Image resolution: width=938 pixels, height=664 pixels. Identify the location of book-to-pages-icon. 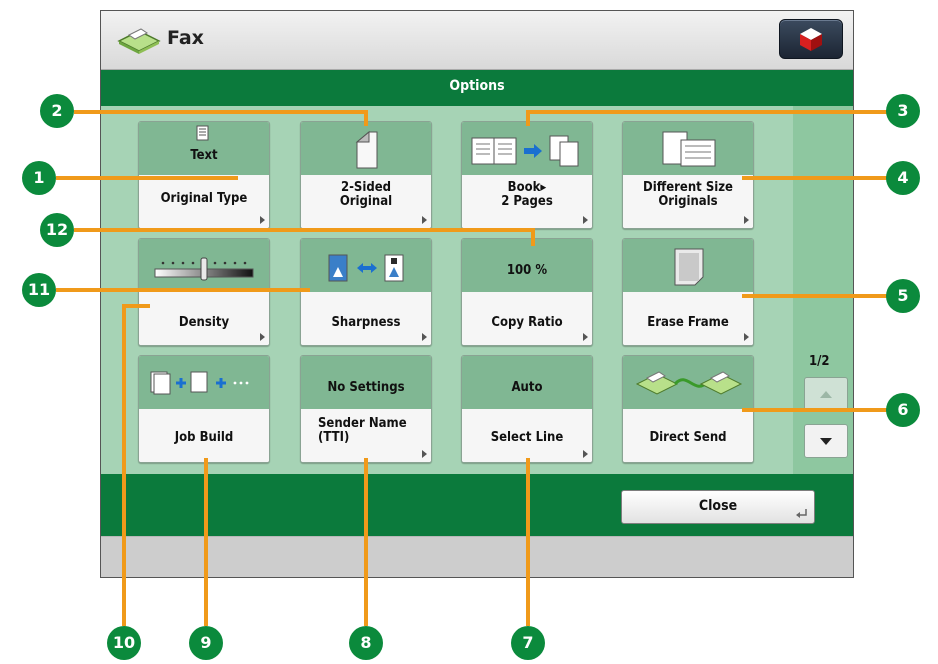
(525, 151).